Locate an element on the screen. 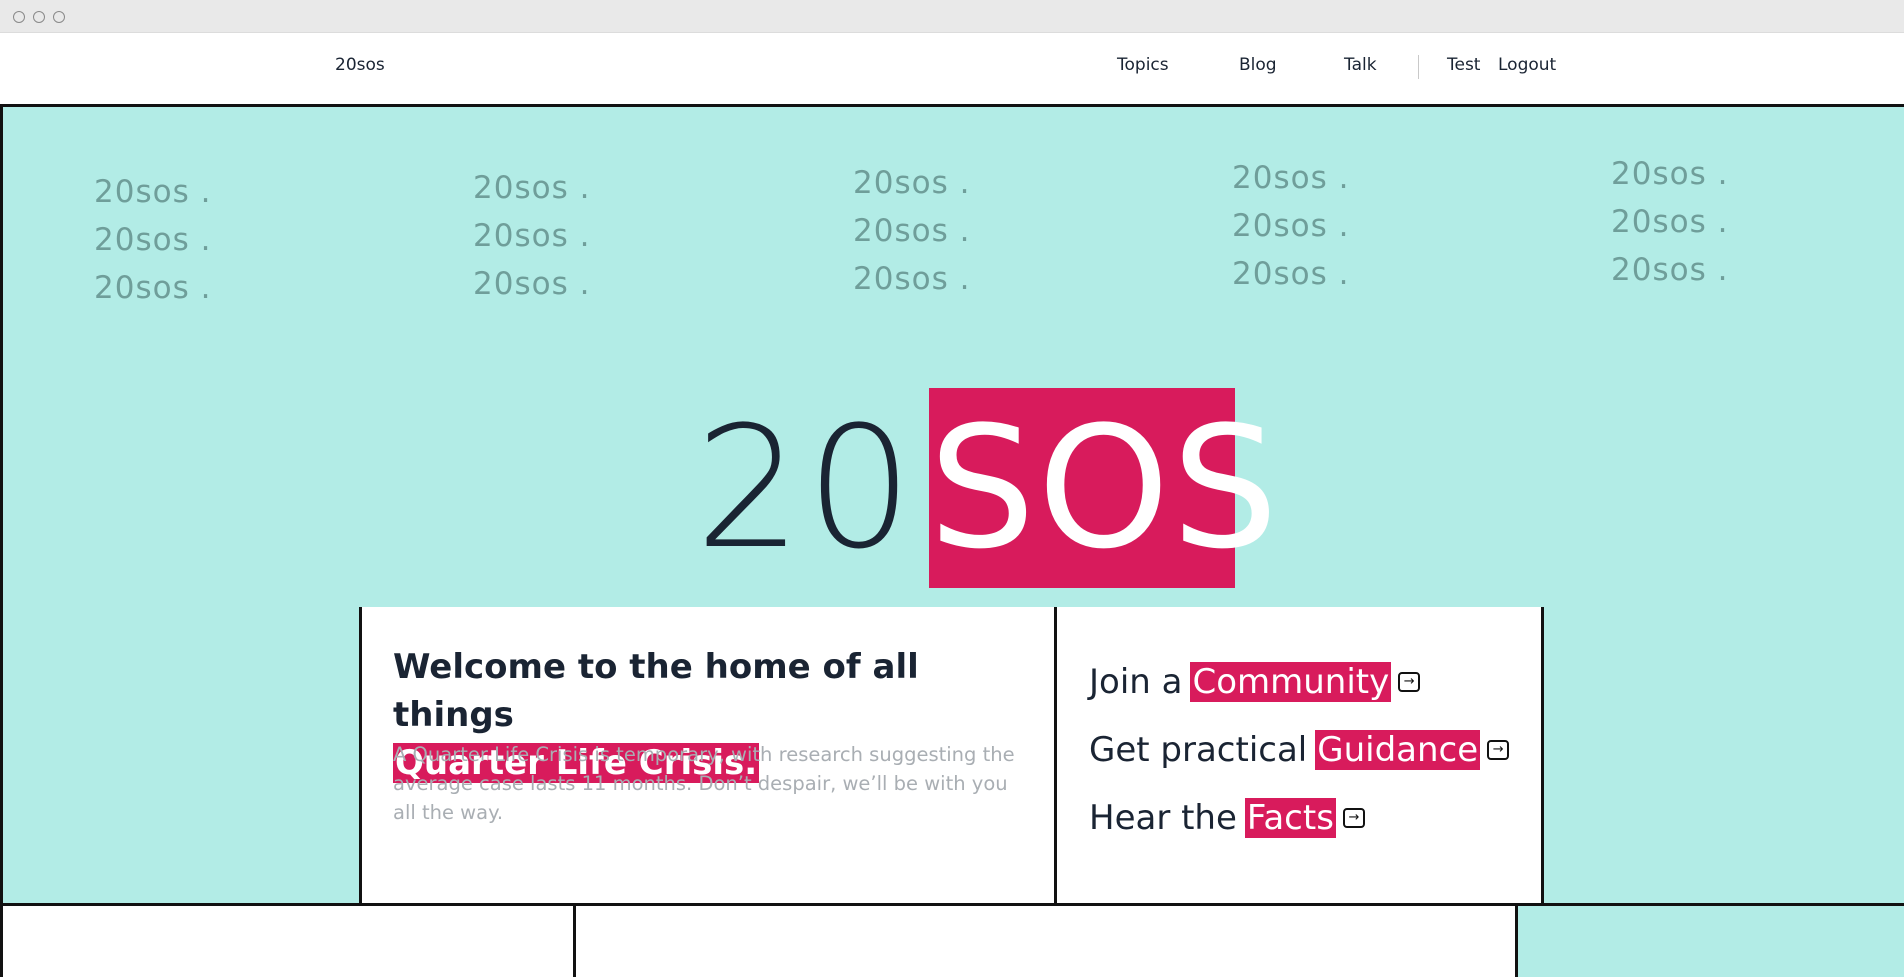  window-close-icon is located at coordinates (19, 17).